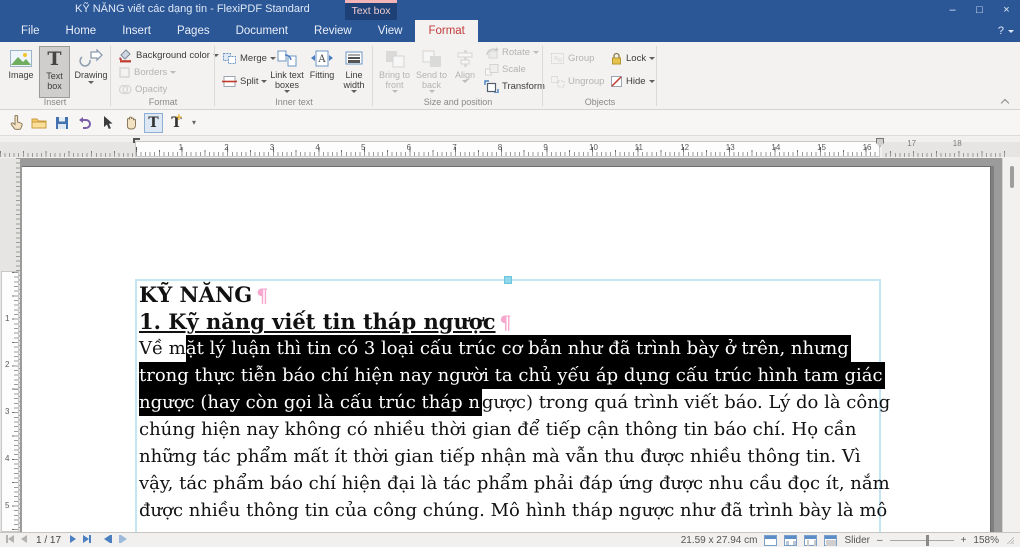  What do you see at coordinates (633, 58) in the screenshot?
I see `lock-button: Lock` at bounding box center [633, 58].